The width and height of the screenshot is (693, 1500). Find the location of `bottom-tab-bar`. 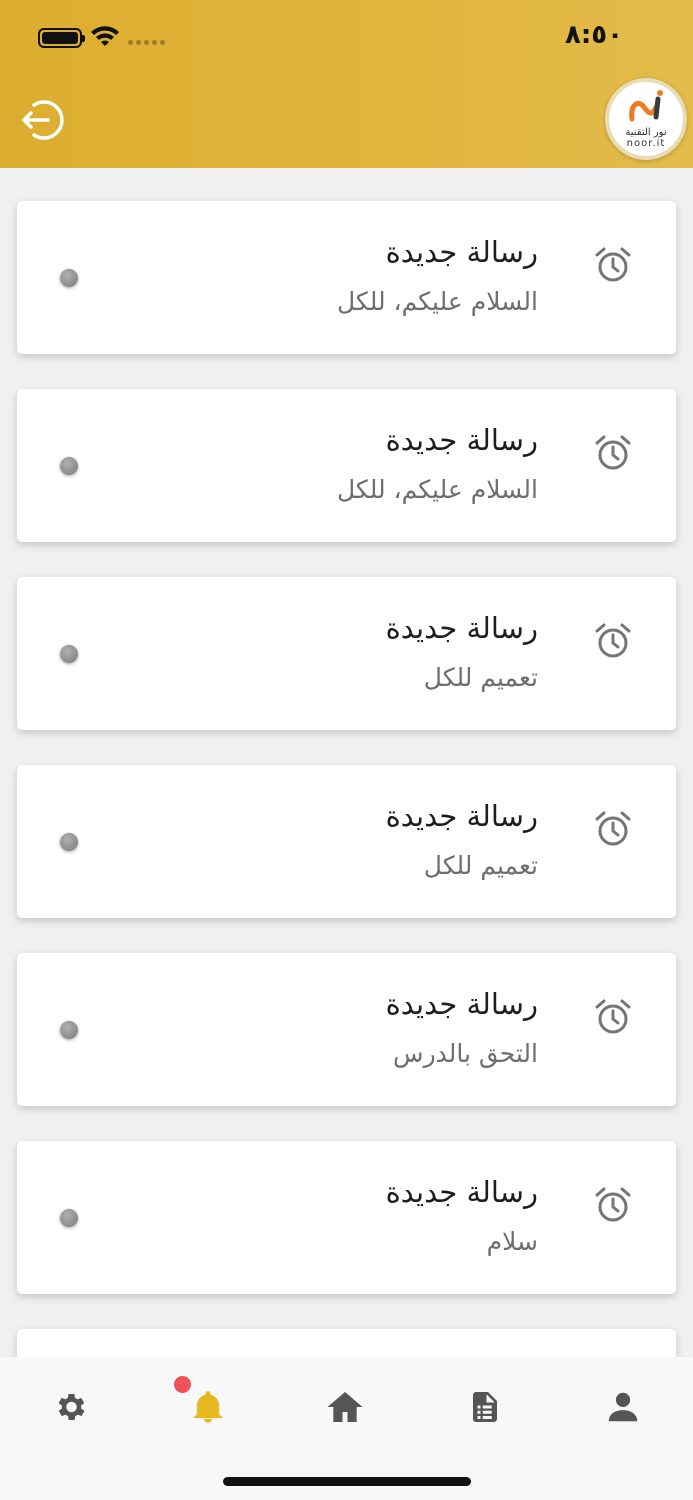

bottom-tab-bar is located at coordinates (346, 1428).